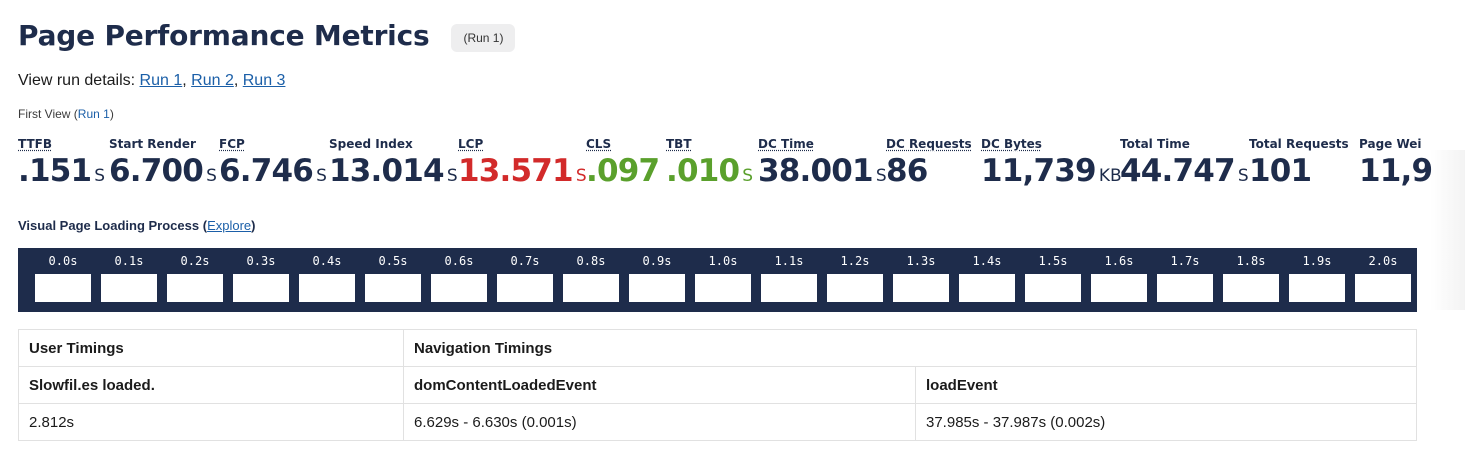  I want to click on metric-number: 13.014, so click(387, 171).